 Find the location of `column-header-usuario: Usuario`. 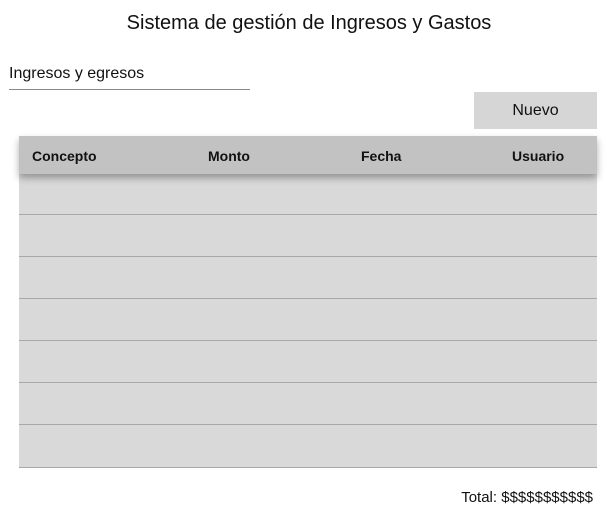

column-header-usuario: Usuario is located at coordinates (538, 156).